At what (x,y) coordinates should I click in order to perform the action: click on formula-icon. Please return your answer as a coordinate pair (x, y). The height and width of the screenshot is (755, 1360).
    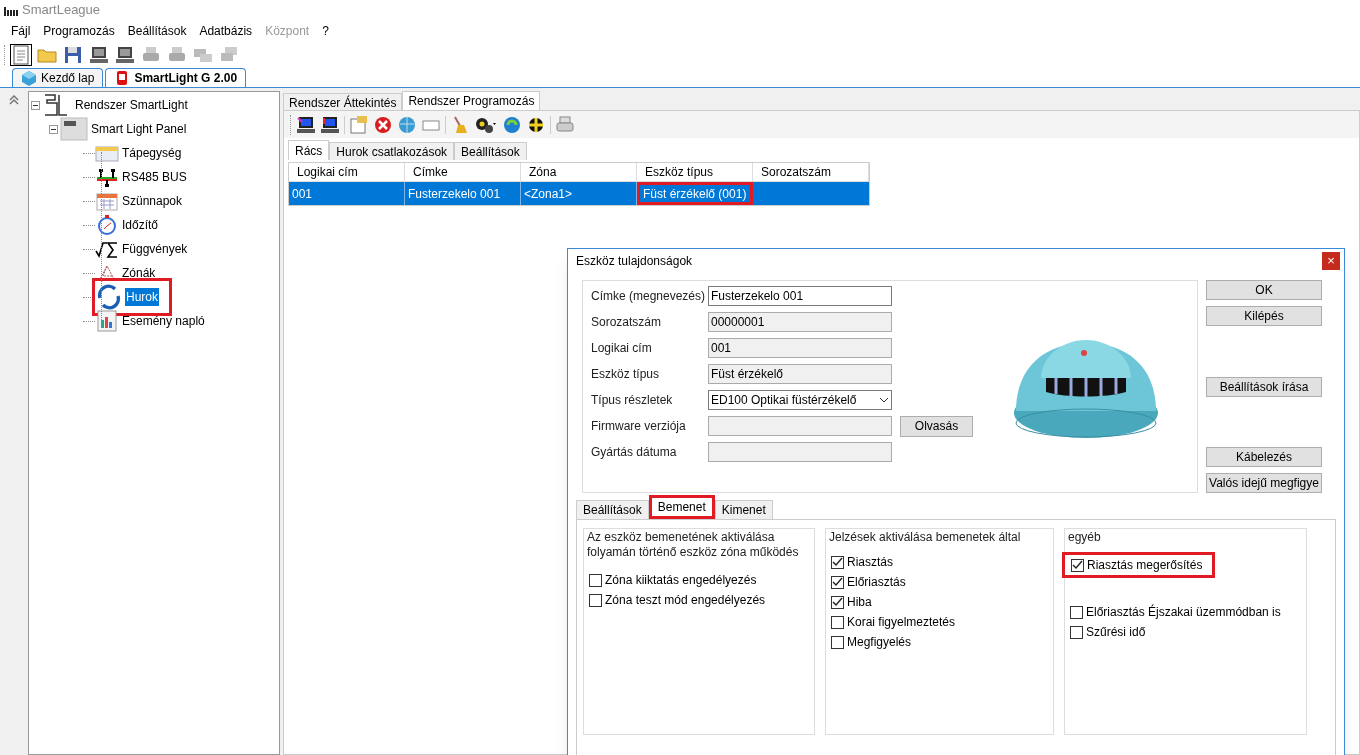
    Looking at the image, I should click on (107, 249).